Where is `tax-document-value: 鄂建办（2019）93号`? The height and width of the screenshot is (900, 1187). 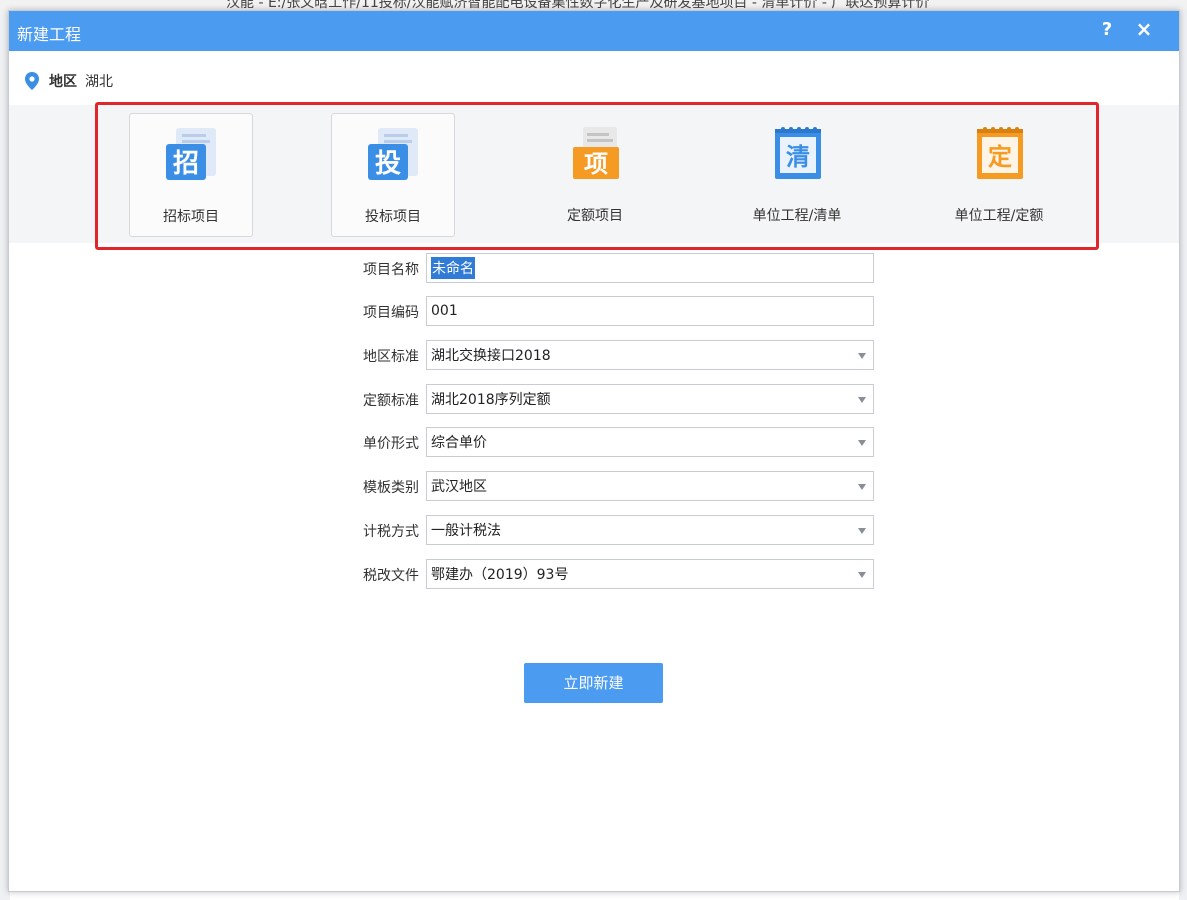
tax-document-value: 鄂建办（2019）93号 is located at coordinates (500, 575).